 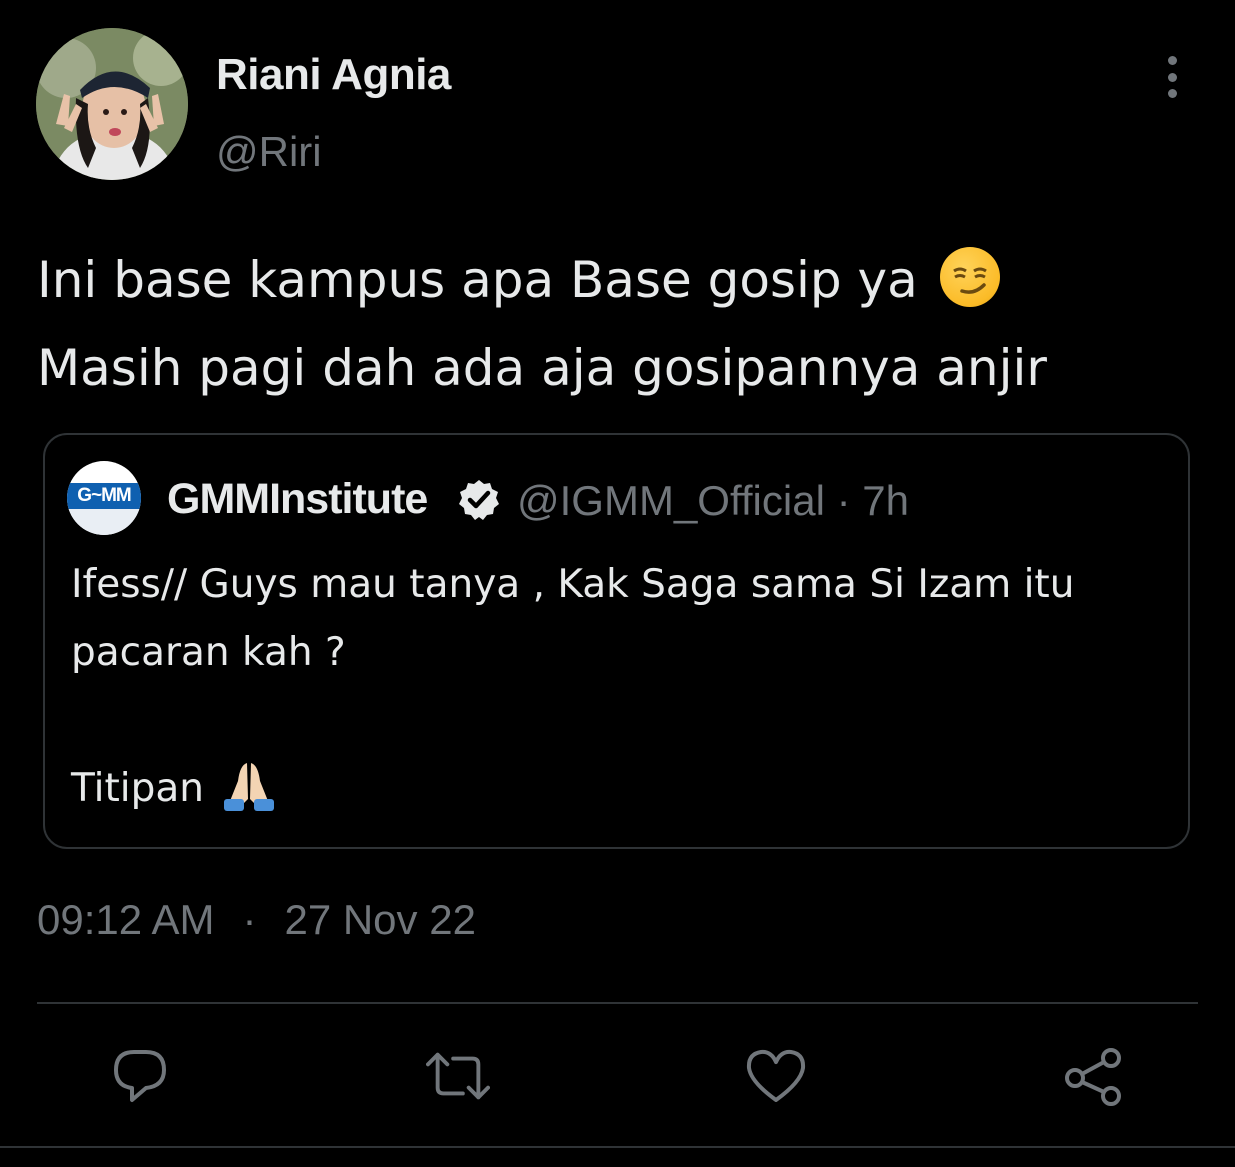 What do you see at coordinates (269, 152) in the screenshot?
I see `author-handle: @Riri` at bounding box center [269, 152].